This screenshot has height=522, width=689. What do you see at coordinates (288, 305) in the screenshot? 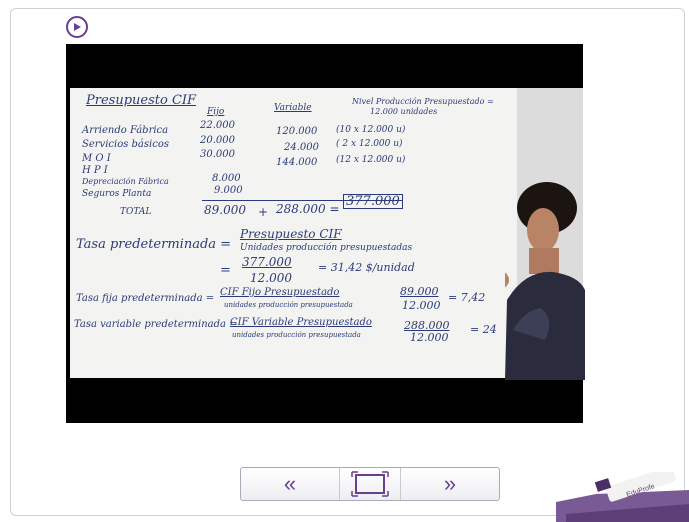
I see `wb-fija-den: unidades producción presupuestada` at bounding box center [288, 305].